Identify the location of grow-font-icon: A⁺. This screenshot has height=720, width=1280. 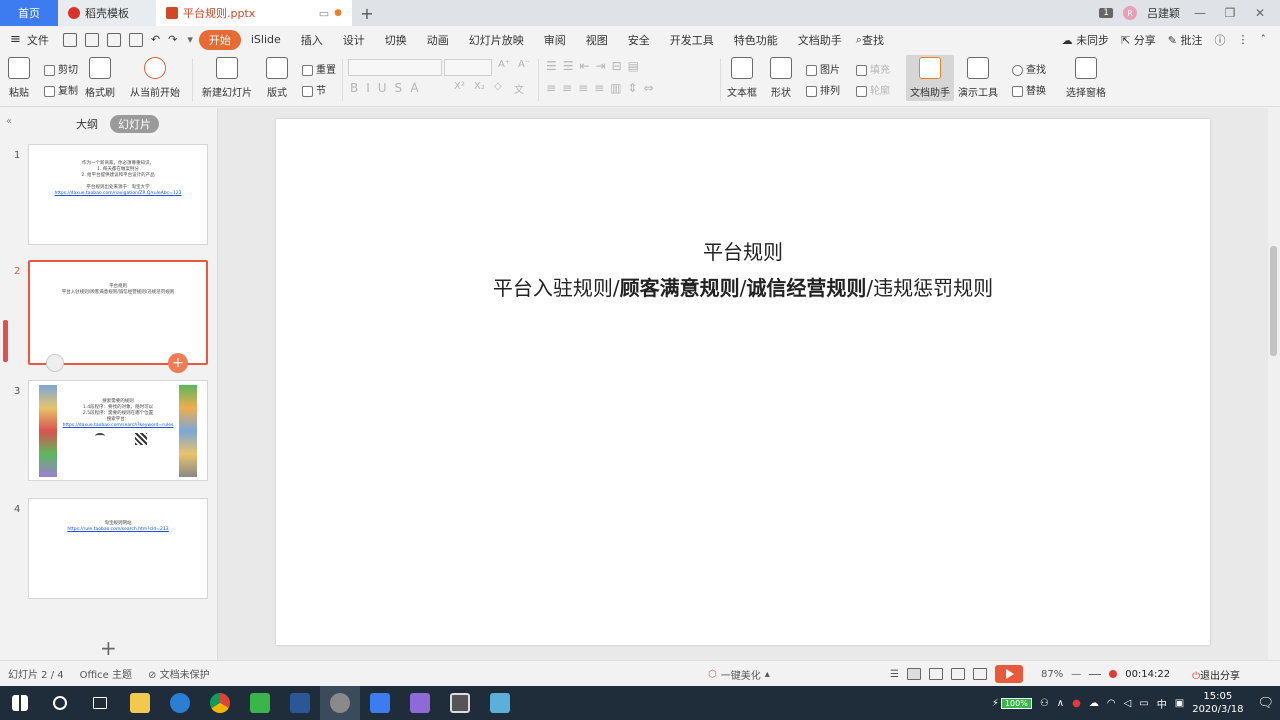
(504, 64).